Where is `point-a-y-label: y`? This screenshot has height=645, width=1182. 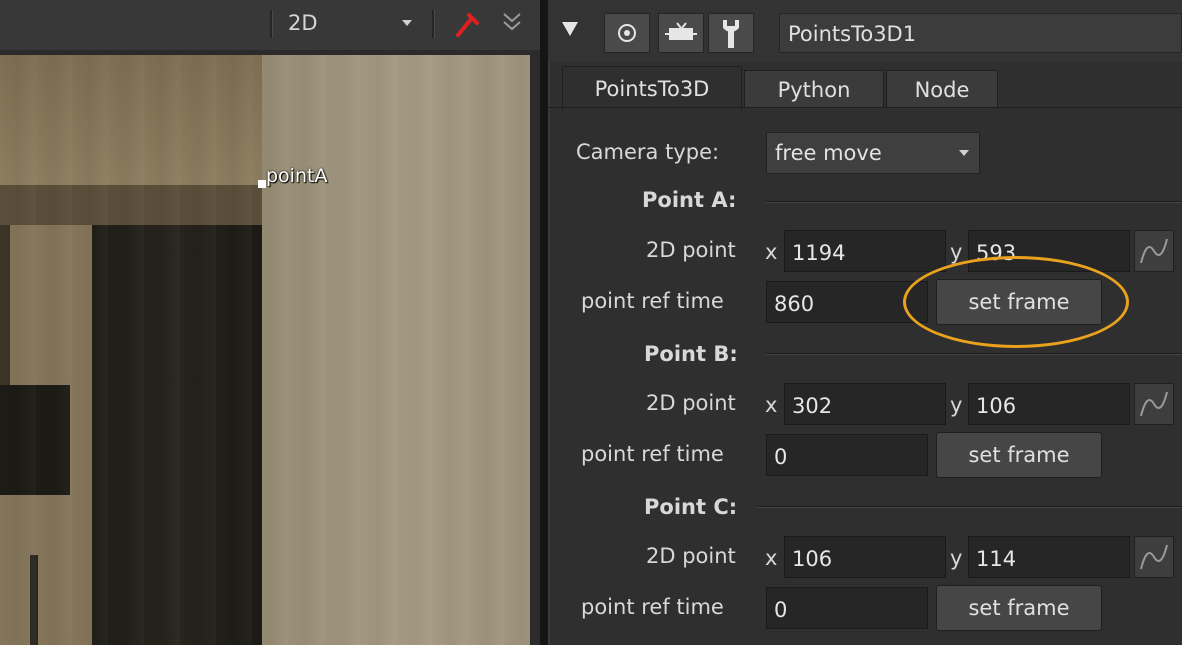
point-a-y-label: y is located at coordinates (956, 252).